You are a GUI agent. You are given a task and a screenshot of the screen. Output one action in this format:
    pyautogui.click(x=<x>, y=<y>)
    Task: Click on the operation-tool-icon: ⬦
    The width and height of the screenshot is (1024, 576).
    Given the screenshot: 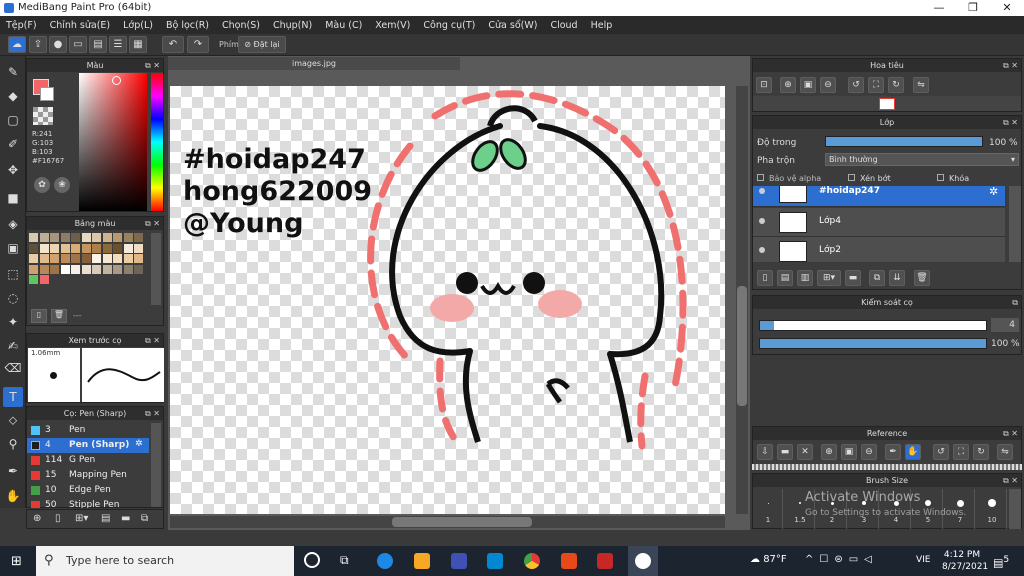 What is the action you would take?
    pyautogui.click(x=13, y=420)
    